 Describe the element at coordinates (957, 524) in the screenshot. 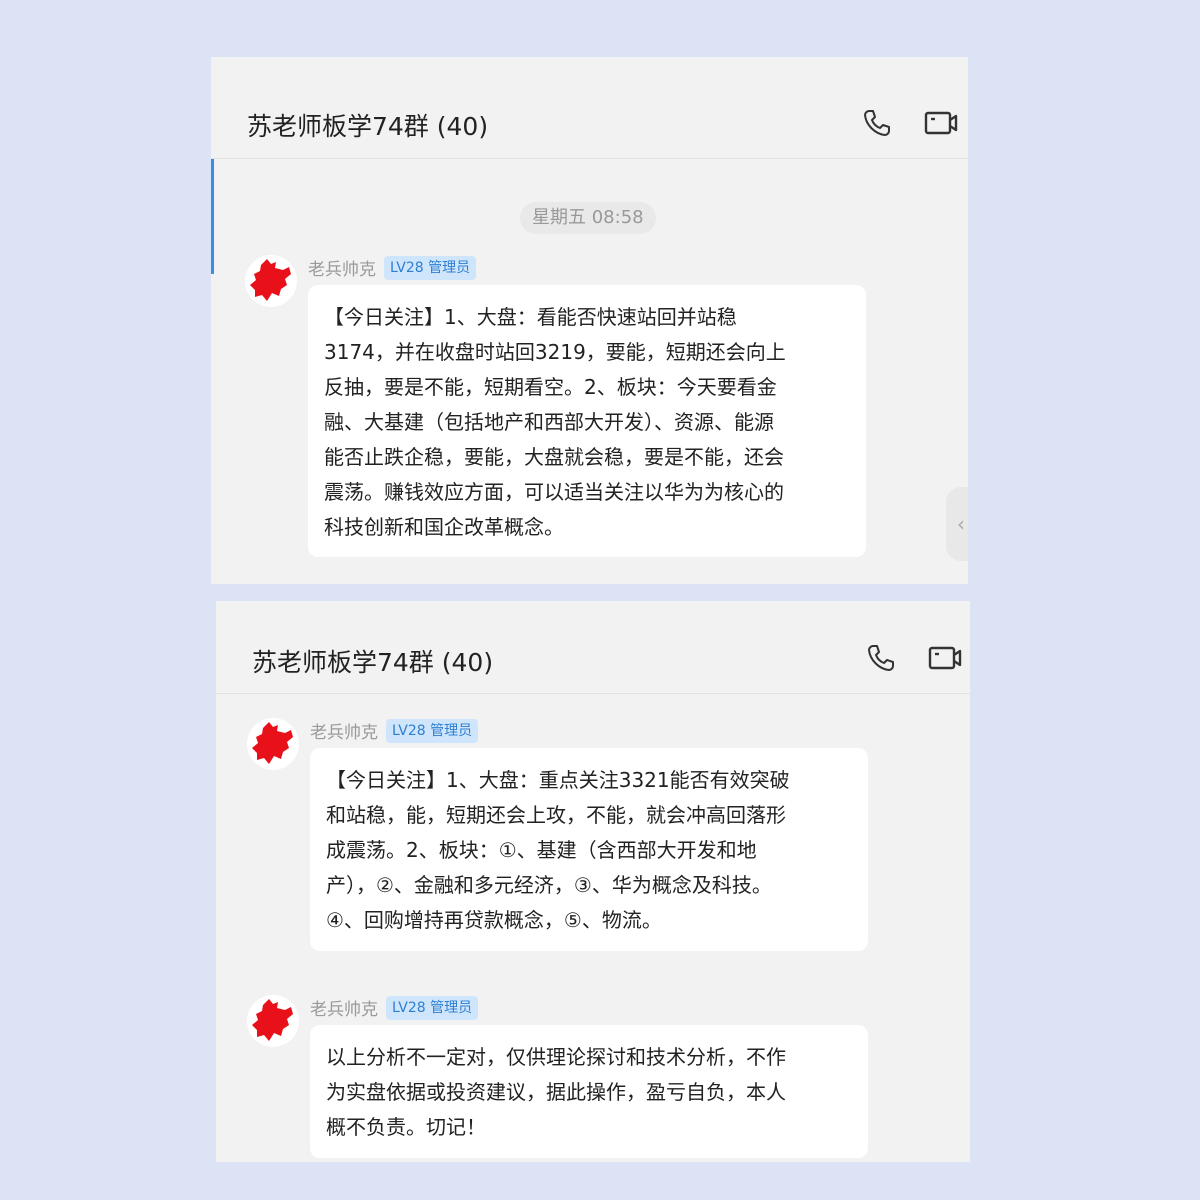

I see `collapse-sidebar-chevron-icon: ‹` at that location.